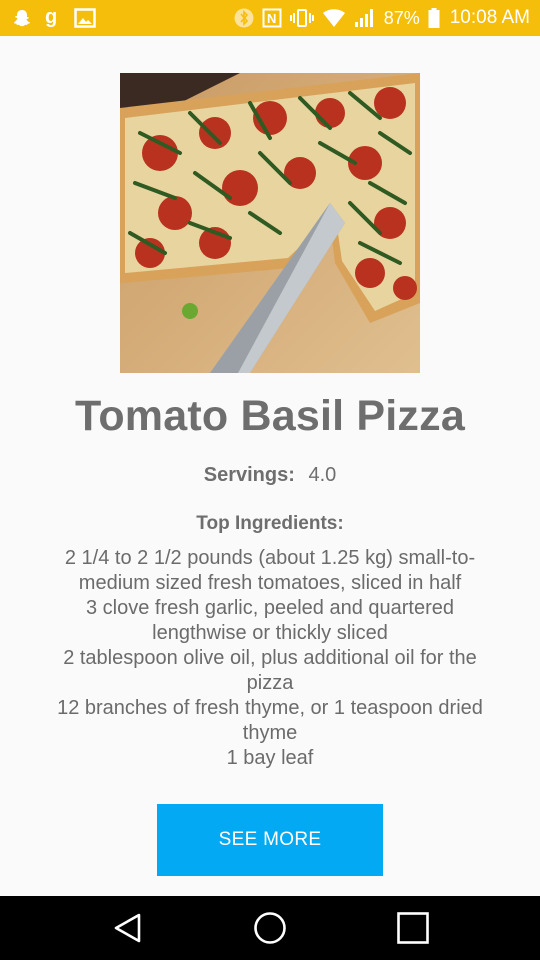  Describe the element at coordinates (270, 840) in the screenshot. I see `see-more-button: SEE MORE` at that location.